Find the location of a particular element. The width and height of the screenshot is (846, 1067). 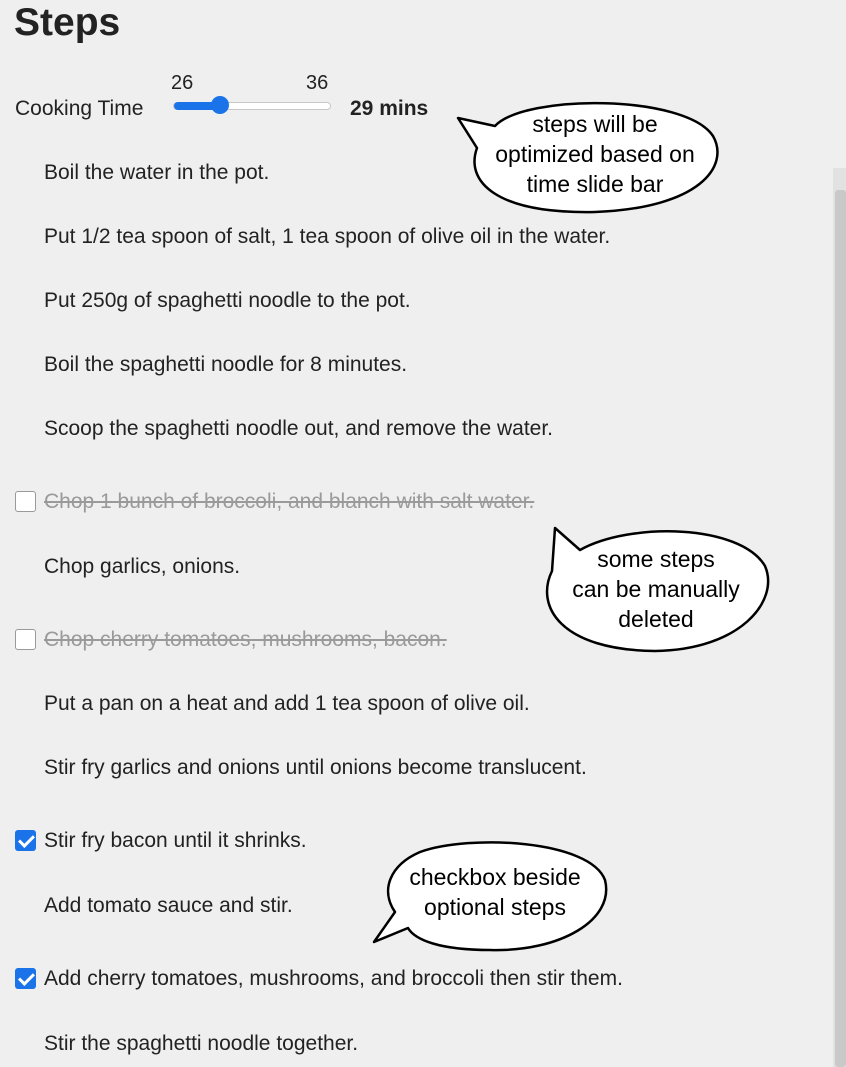

vertical-scrollbar is located at coordinates (839, 617).